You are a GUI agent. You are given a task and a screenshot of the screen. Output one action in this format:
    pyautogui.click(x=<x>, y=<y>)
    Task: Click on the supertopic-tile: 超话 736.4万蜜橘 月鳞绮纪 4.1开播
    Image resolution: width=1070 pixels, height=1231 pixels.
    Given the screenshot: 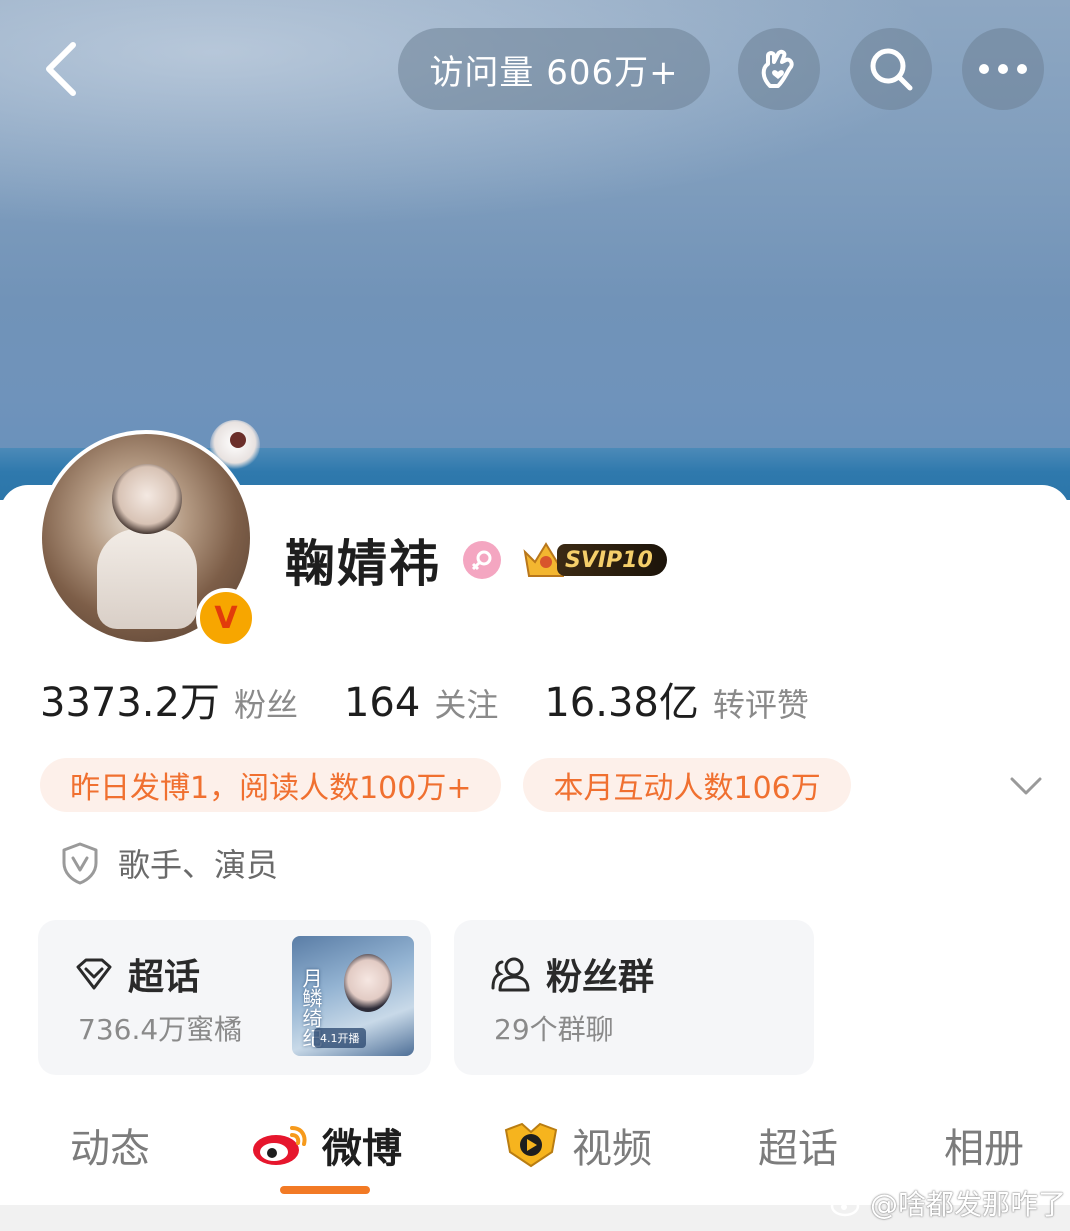 What is the action you would take?
    pyautogui.click(x=234, y=997)
    